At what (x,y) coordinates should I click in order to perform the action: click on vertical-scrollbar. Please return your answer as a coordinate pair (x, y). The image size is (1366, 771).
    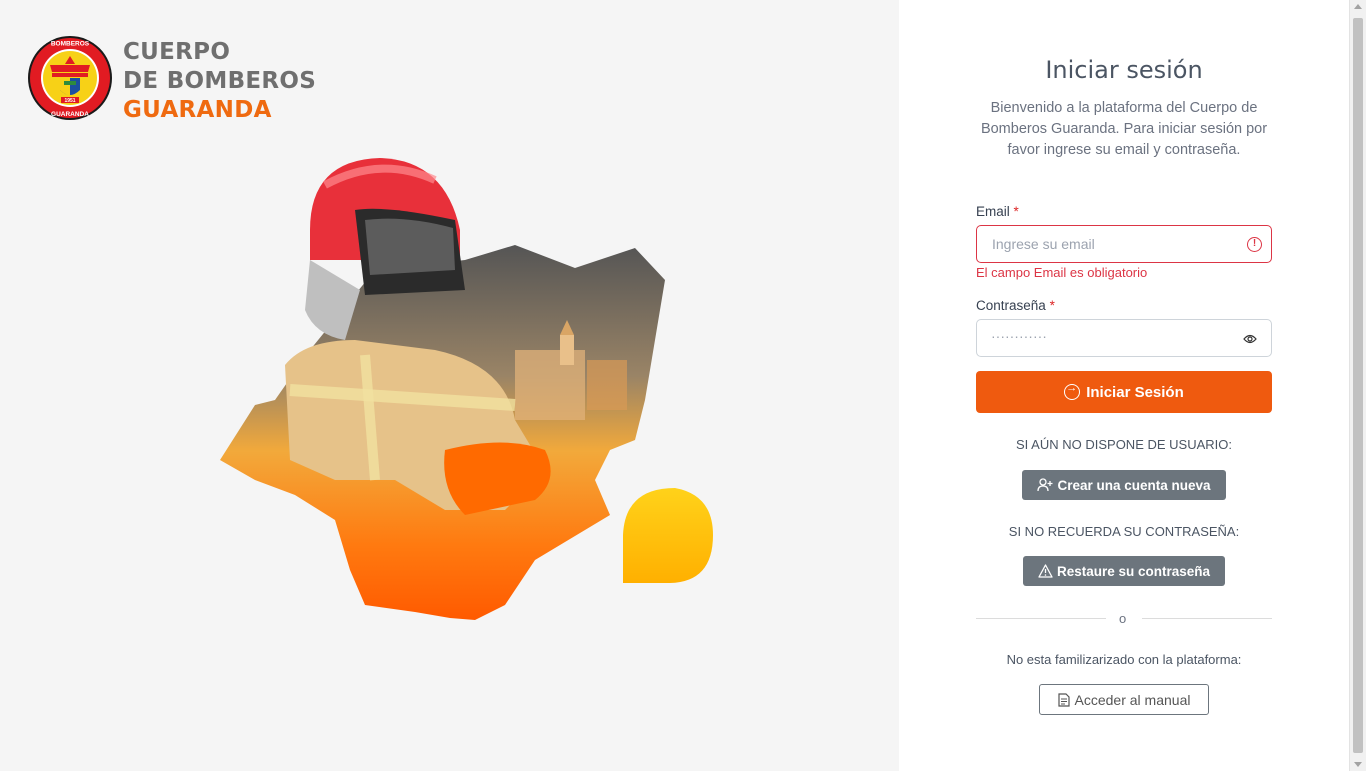
    Looking at the image, I should click on (1357, 385).